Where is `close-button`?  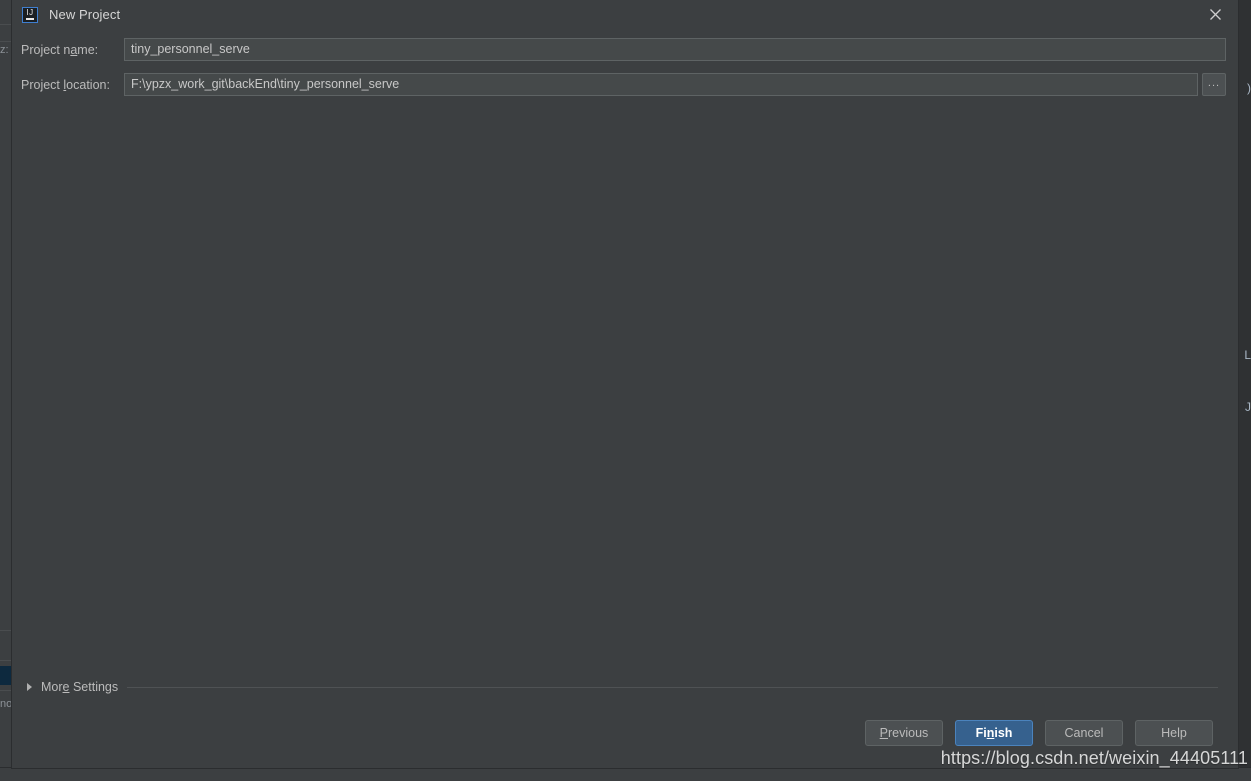 close-button is located at coordinates (1215, 14).